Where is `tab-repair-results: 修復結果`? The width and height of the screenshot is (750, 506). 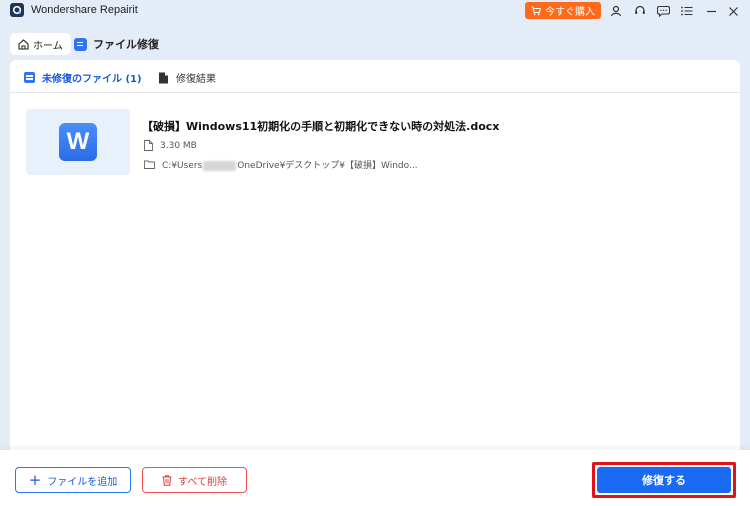
tab-repair-results: 修復結果 is located at coordinates (187, 77).